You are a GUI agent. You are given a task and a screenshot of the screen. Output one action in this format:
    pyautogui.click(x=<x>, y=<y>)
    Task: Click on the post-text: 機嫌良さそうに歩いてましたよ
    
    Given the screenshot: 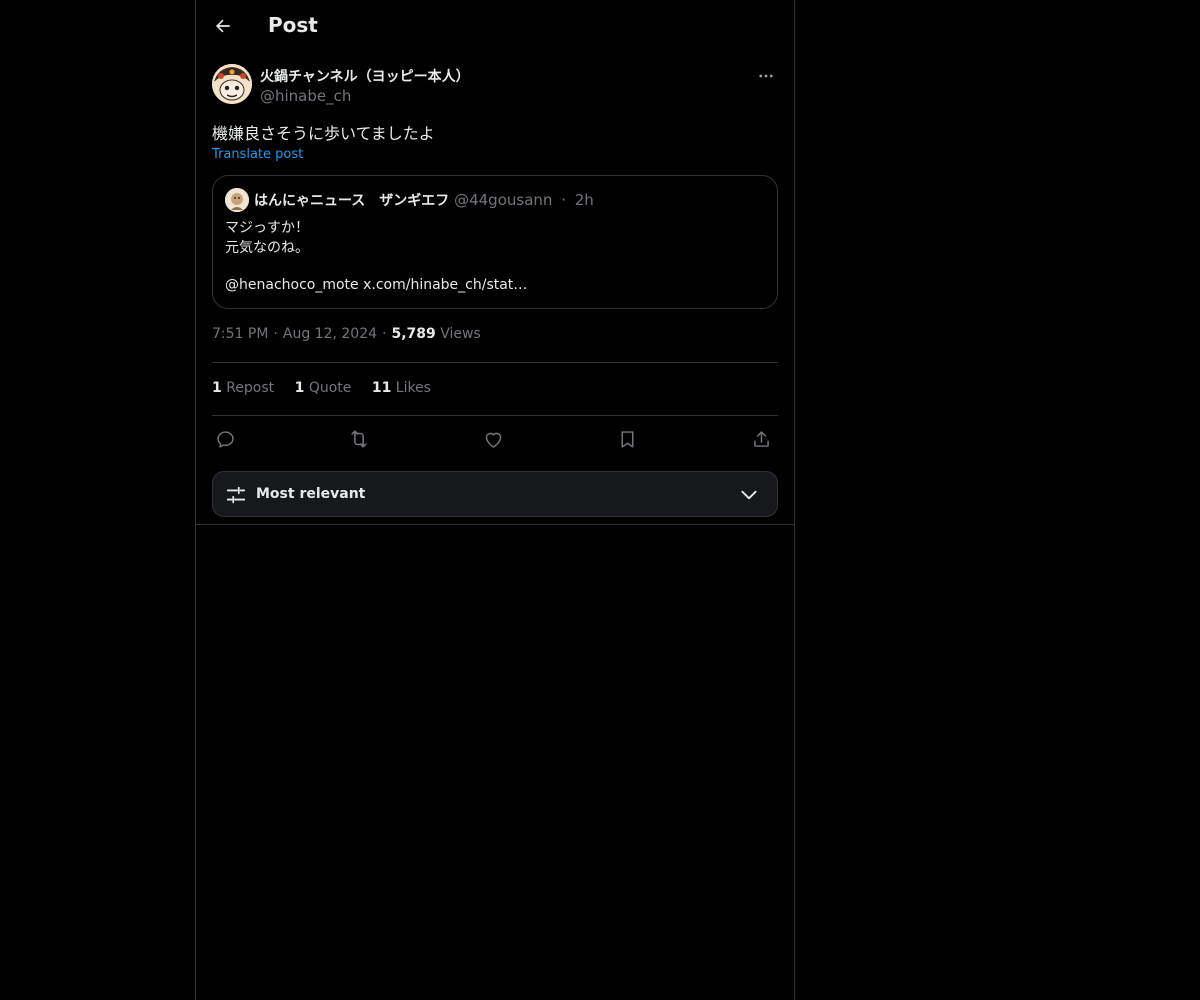 What is the action you would take?
    pyautogui.click(x=323, y=133)
    